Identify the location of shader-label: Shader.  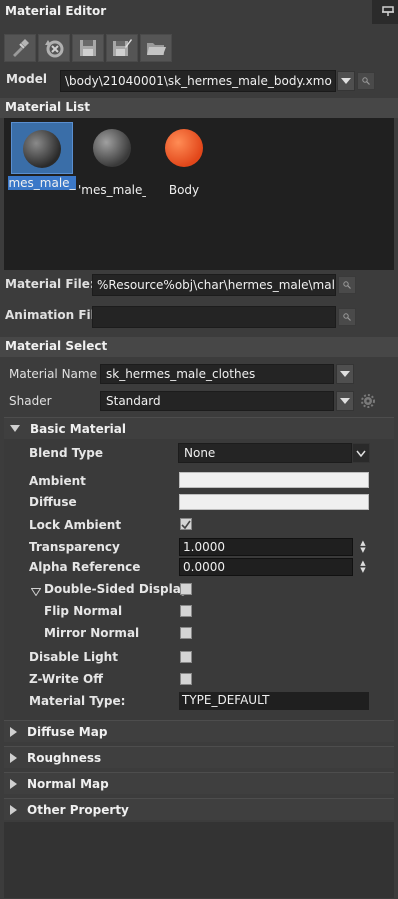
(30, 401).